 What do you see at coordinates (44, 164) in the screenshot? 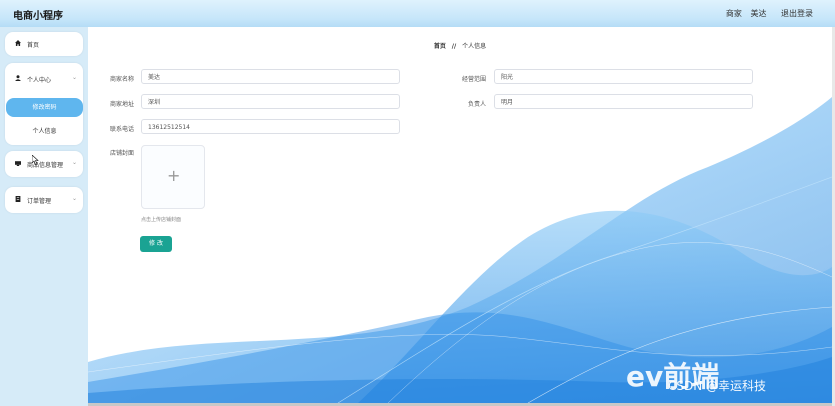
I see `sidebar-item-product-manage: 商品信息管理 ⌄` at bounding box center [44, 164].